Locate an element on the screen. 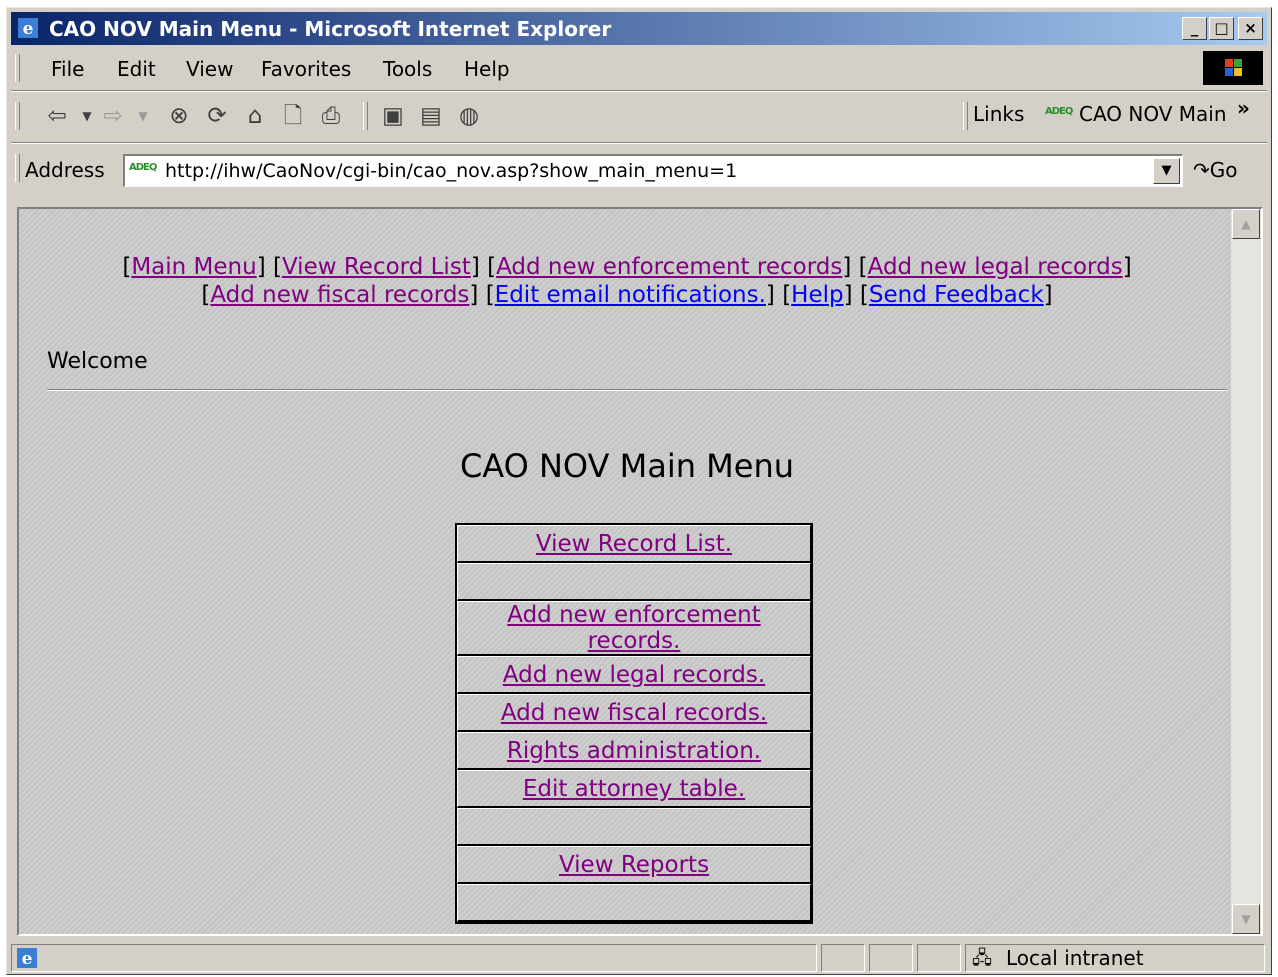 The width and height of the screenshot is (1278, 977). back-dropdown-icon: ▼ is located at coordinates (87, 116).